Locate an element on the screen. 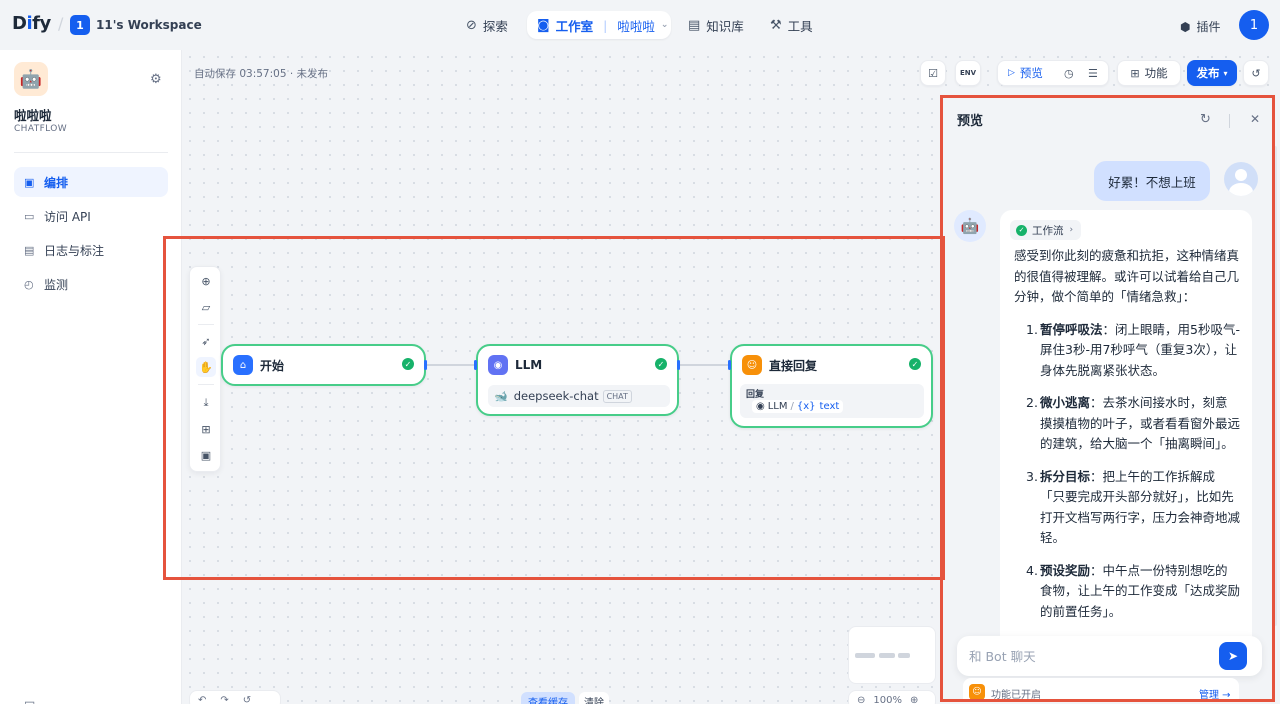 The height and width of the screenshot is (704, 1280). checklist-button: ☑ is located at coordinates (933, 73).